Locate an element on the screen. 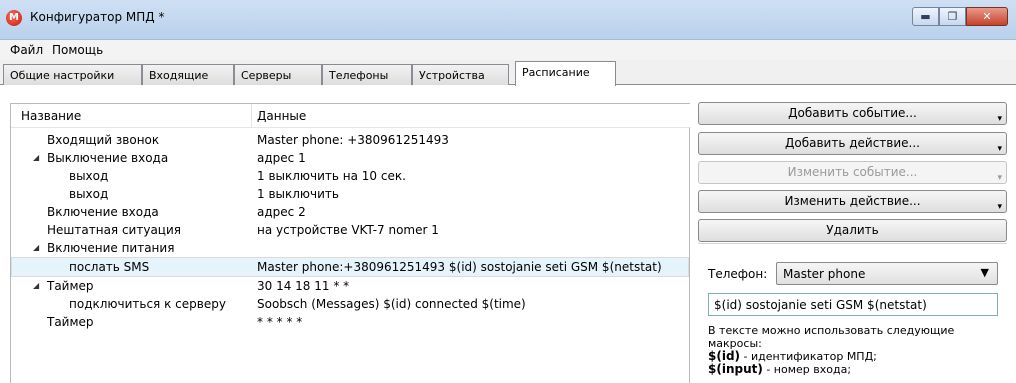  row-name: Включение входа is located at coordinates (103, 212).